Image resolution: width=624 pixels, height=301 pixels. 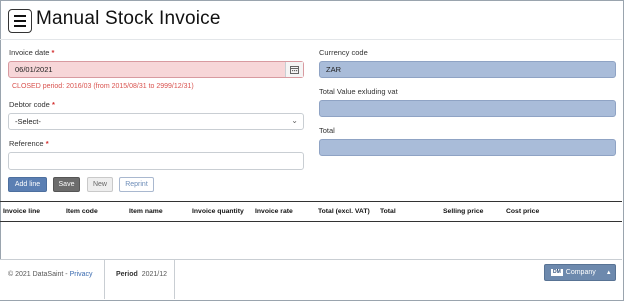 I want to click on footer-copyright: © 2021 DataSaint - Privacy, so click(x=50, y=274).